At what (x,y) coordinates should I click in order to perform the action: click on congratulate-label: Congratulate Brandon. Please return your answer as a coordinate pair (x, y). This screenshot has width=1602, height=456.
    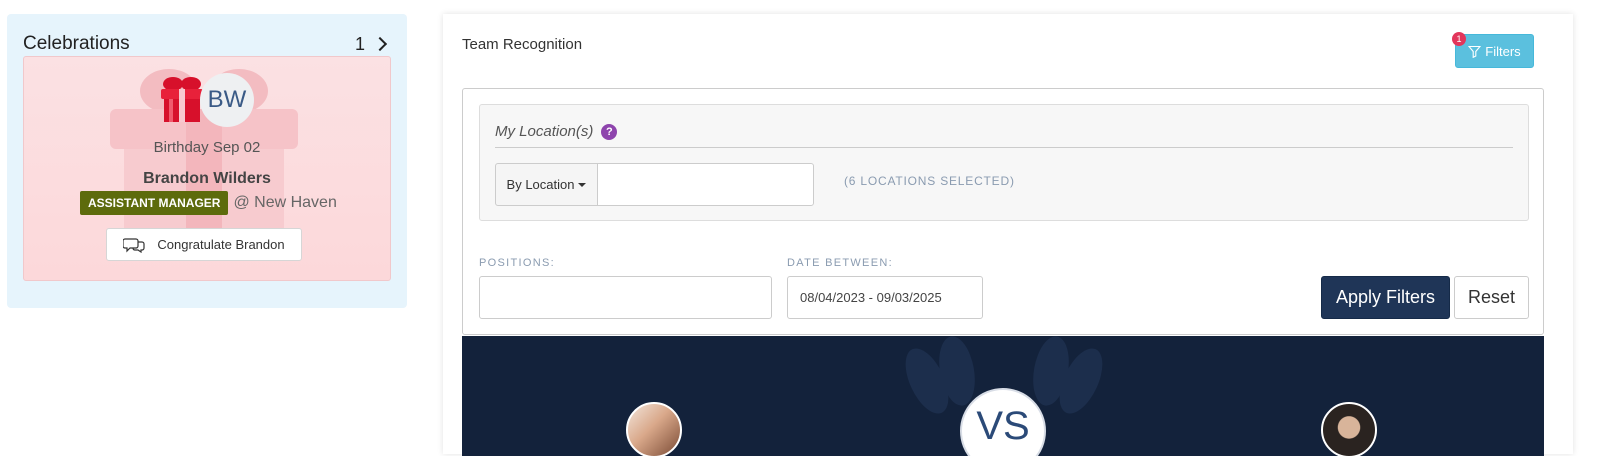
    Looking at the image, I should click on (221, 244).